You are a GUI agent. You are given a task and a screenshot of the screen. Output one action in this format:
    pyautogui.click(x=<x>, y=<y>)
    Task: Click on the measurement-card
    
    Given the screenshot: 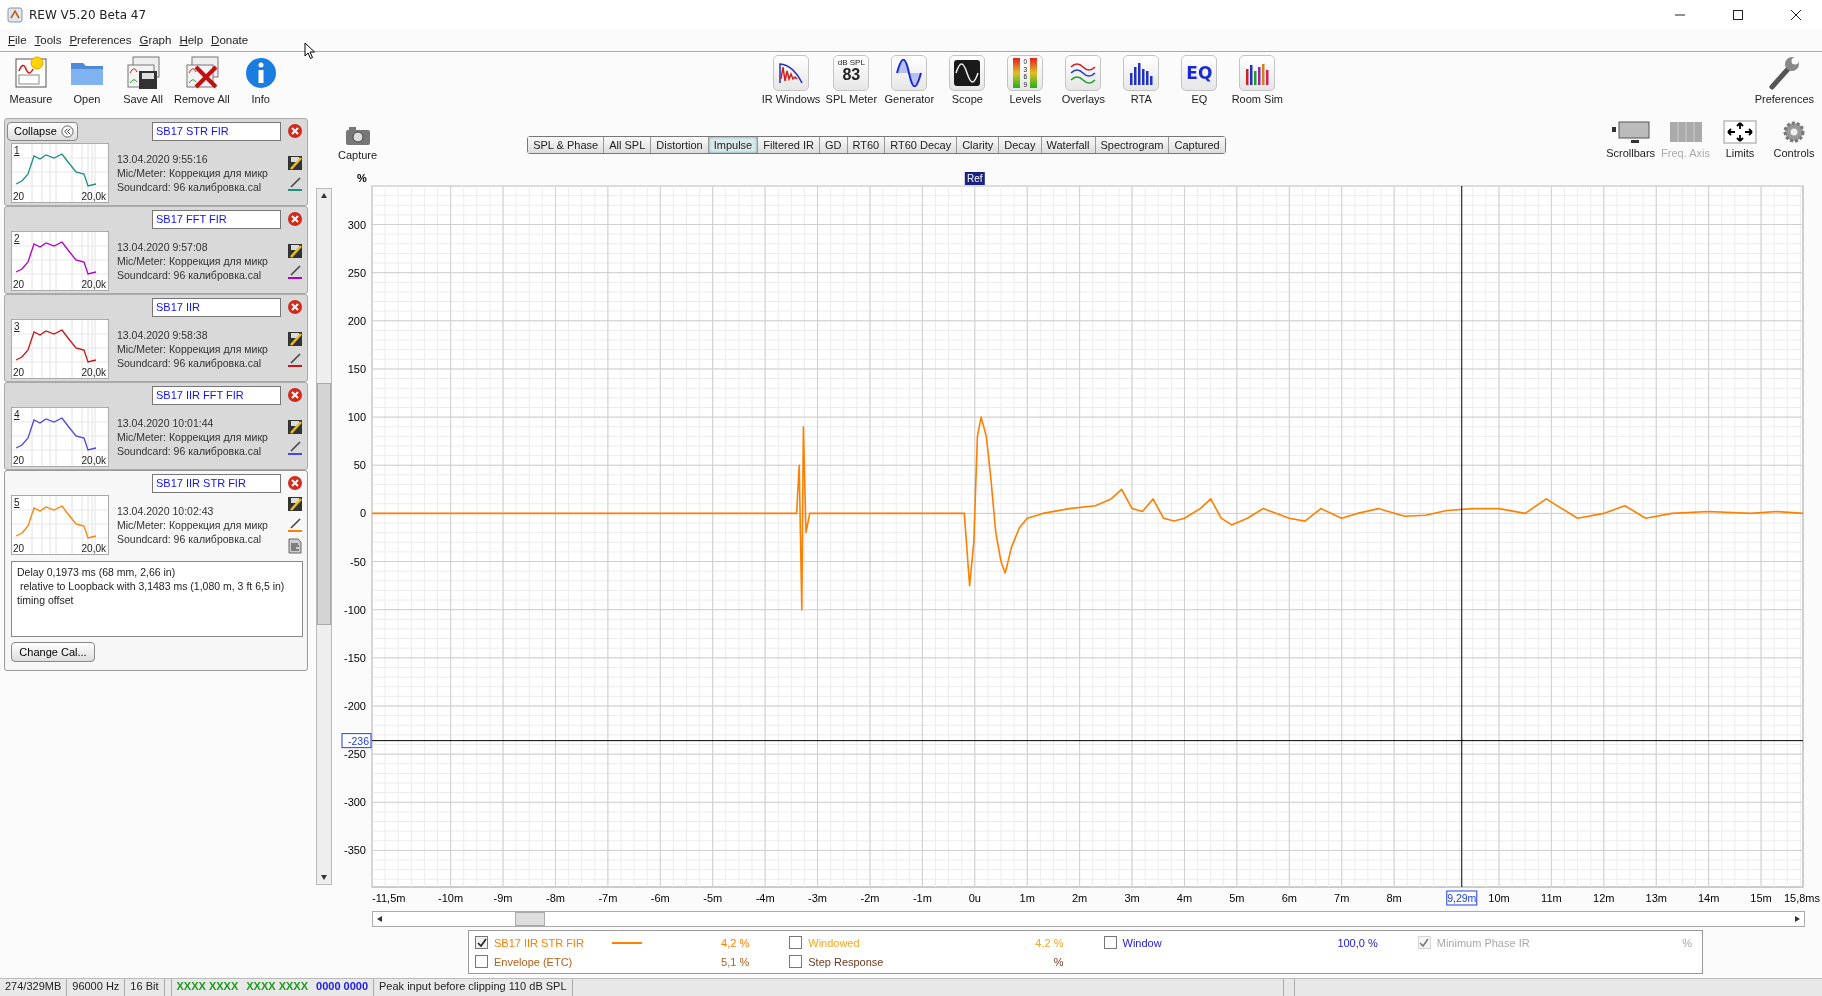 What is the action you would take?
    pyautogui.click(x=156, y=570)
    